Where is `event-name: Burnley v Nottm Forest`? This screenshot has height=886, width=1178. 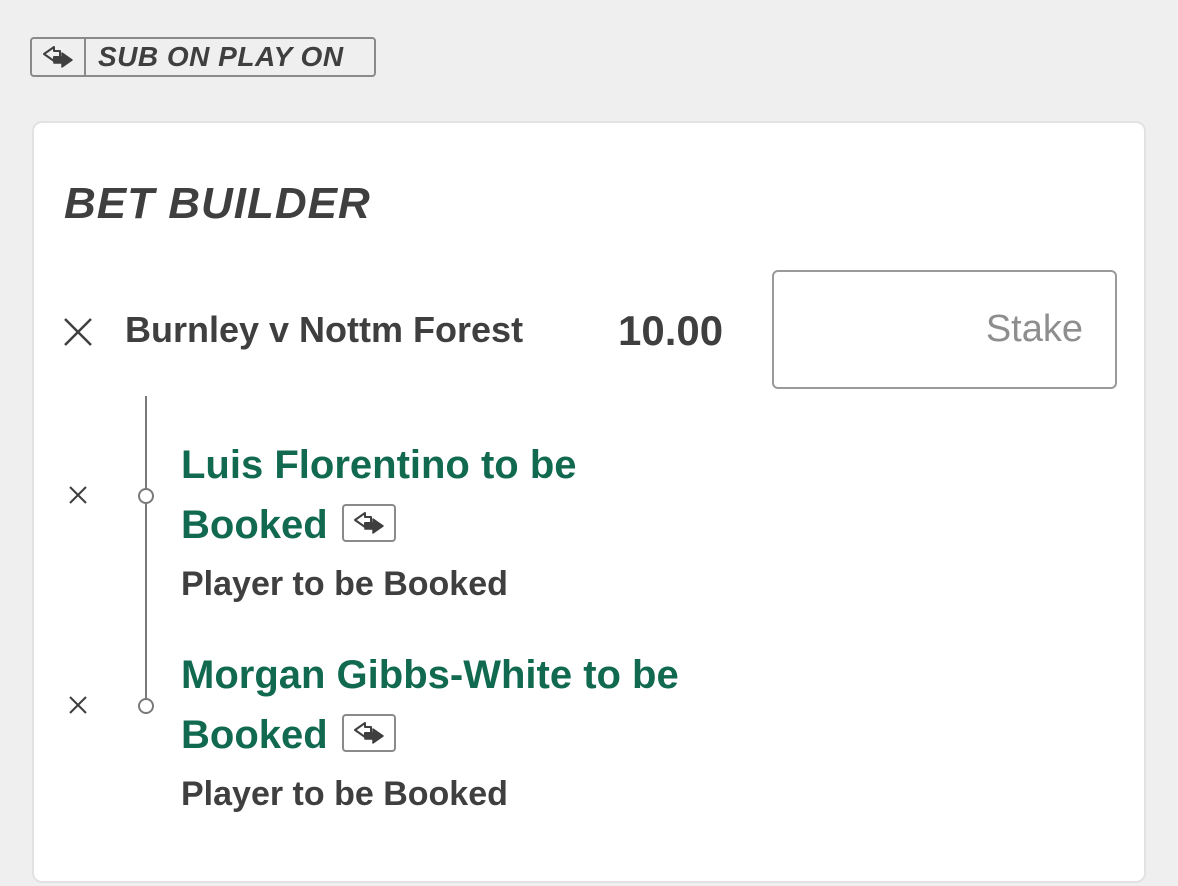
event-name: Burnley v Nottm Forest is located at coordinates (324, 329).